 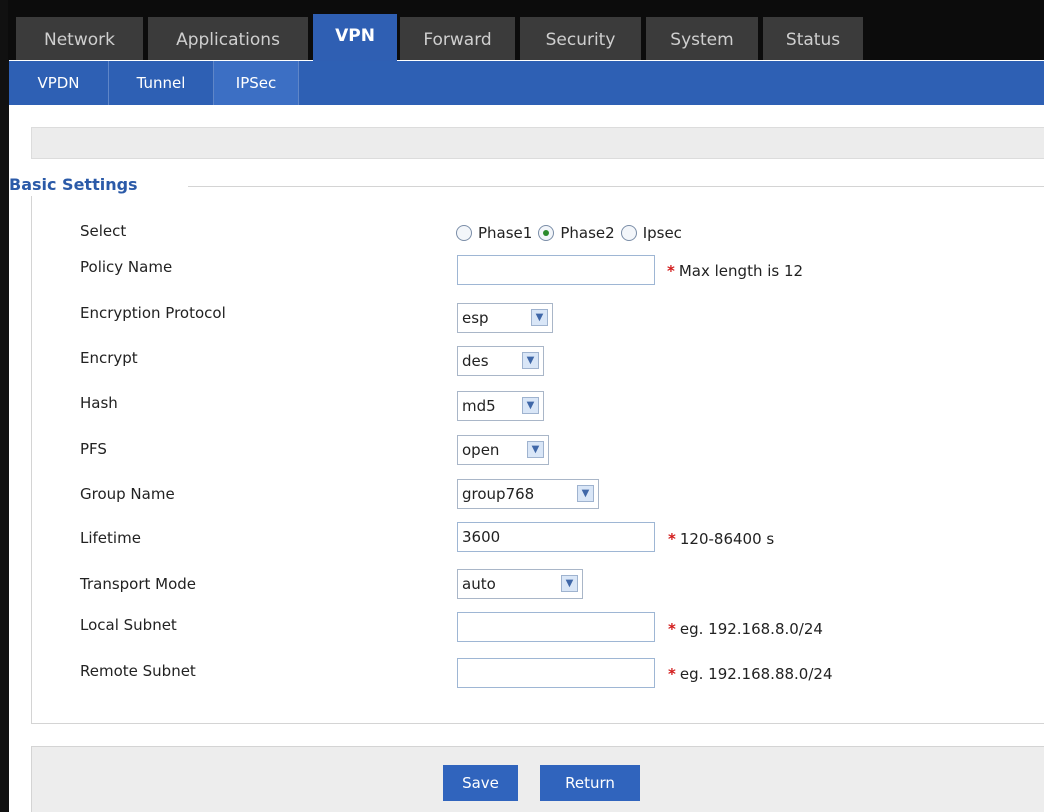 What do you see at coordinates (500, 406) in the screenshot?
I see `hash-select: md5 ▼` at bounding box center [500, 406].